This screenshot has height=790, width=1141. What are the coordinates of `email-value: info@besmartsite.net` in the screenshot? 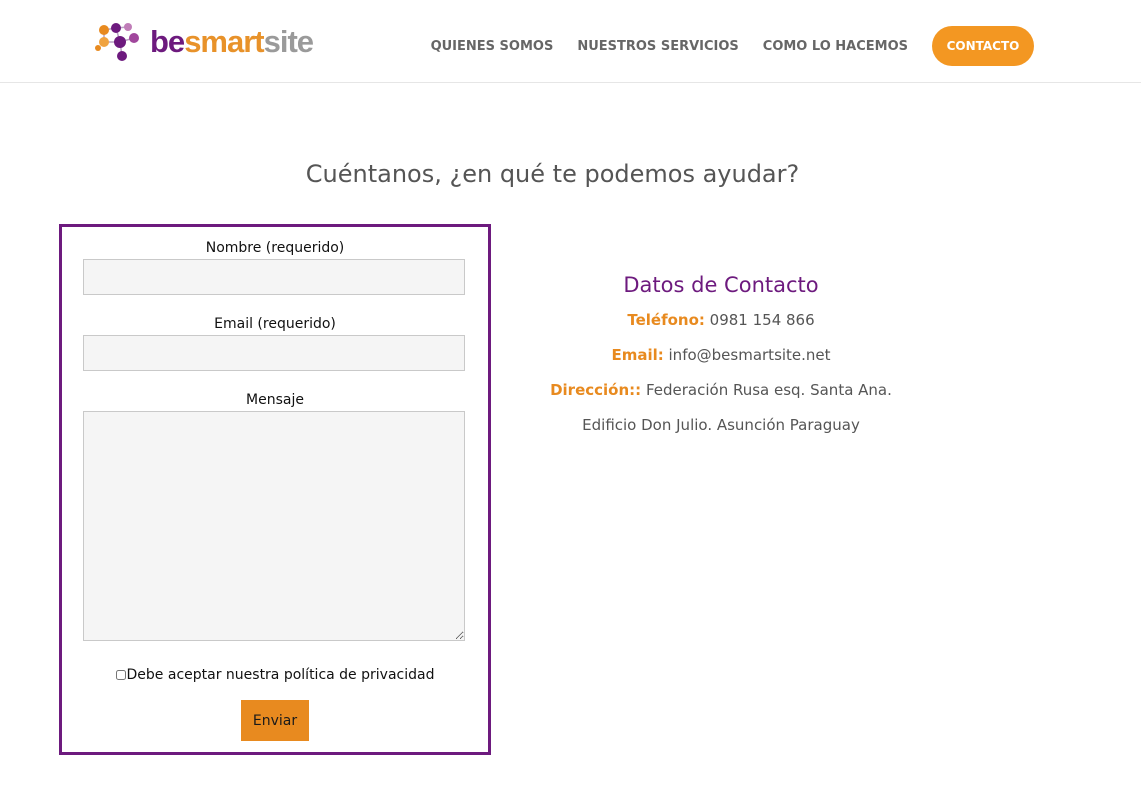 It's located at (749, 355).